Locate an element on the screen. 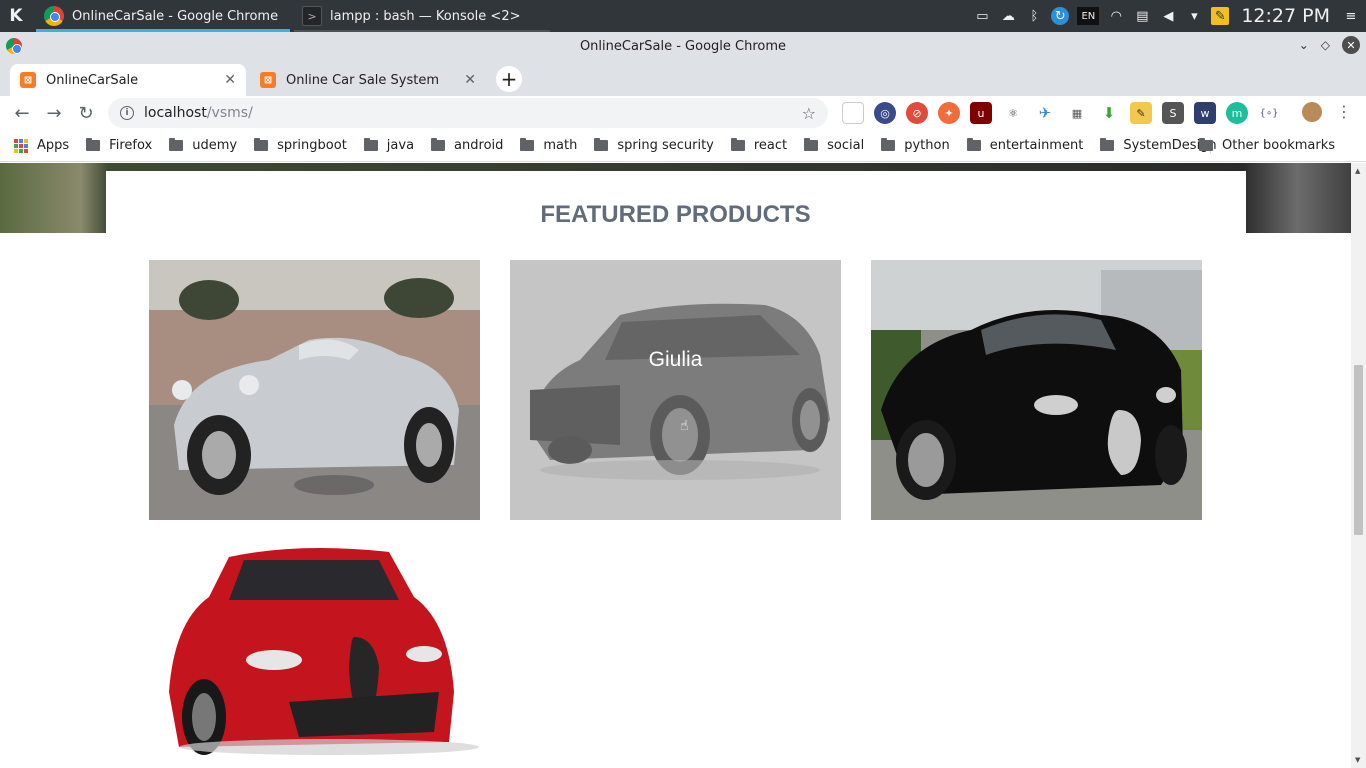 The width and height of the screenshot is (1366, 768). battery-icon: ▭ is located at coordinates (982, 16).